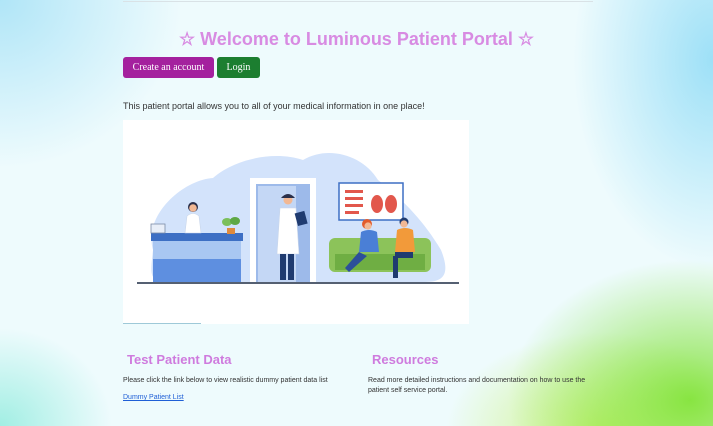 The height and width of the screenshot is (426, 713). What do you see at coordinates (238, 67) in the screenshot?
I see `login-button: Login` at bounding box center [238, 67].